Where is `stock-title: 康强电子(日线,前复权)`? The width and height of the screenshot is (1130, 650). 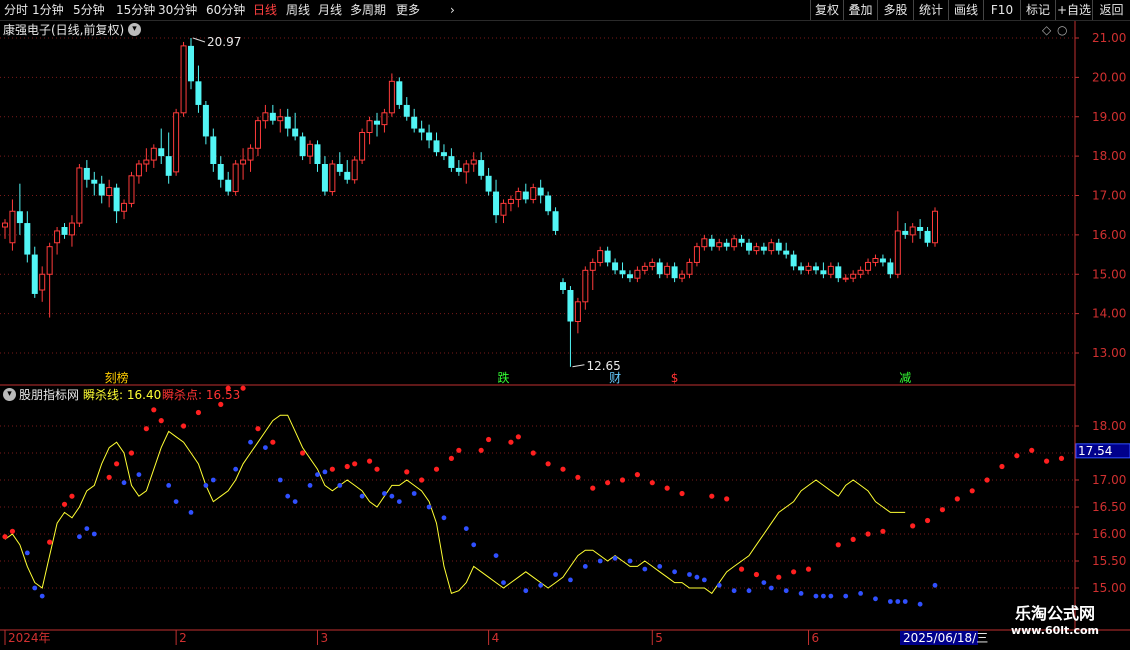 stock-title: 康强电子(日线,前复权) is located at coordinates (63, 30).